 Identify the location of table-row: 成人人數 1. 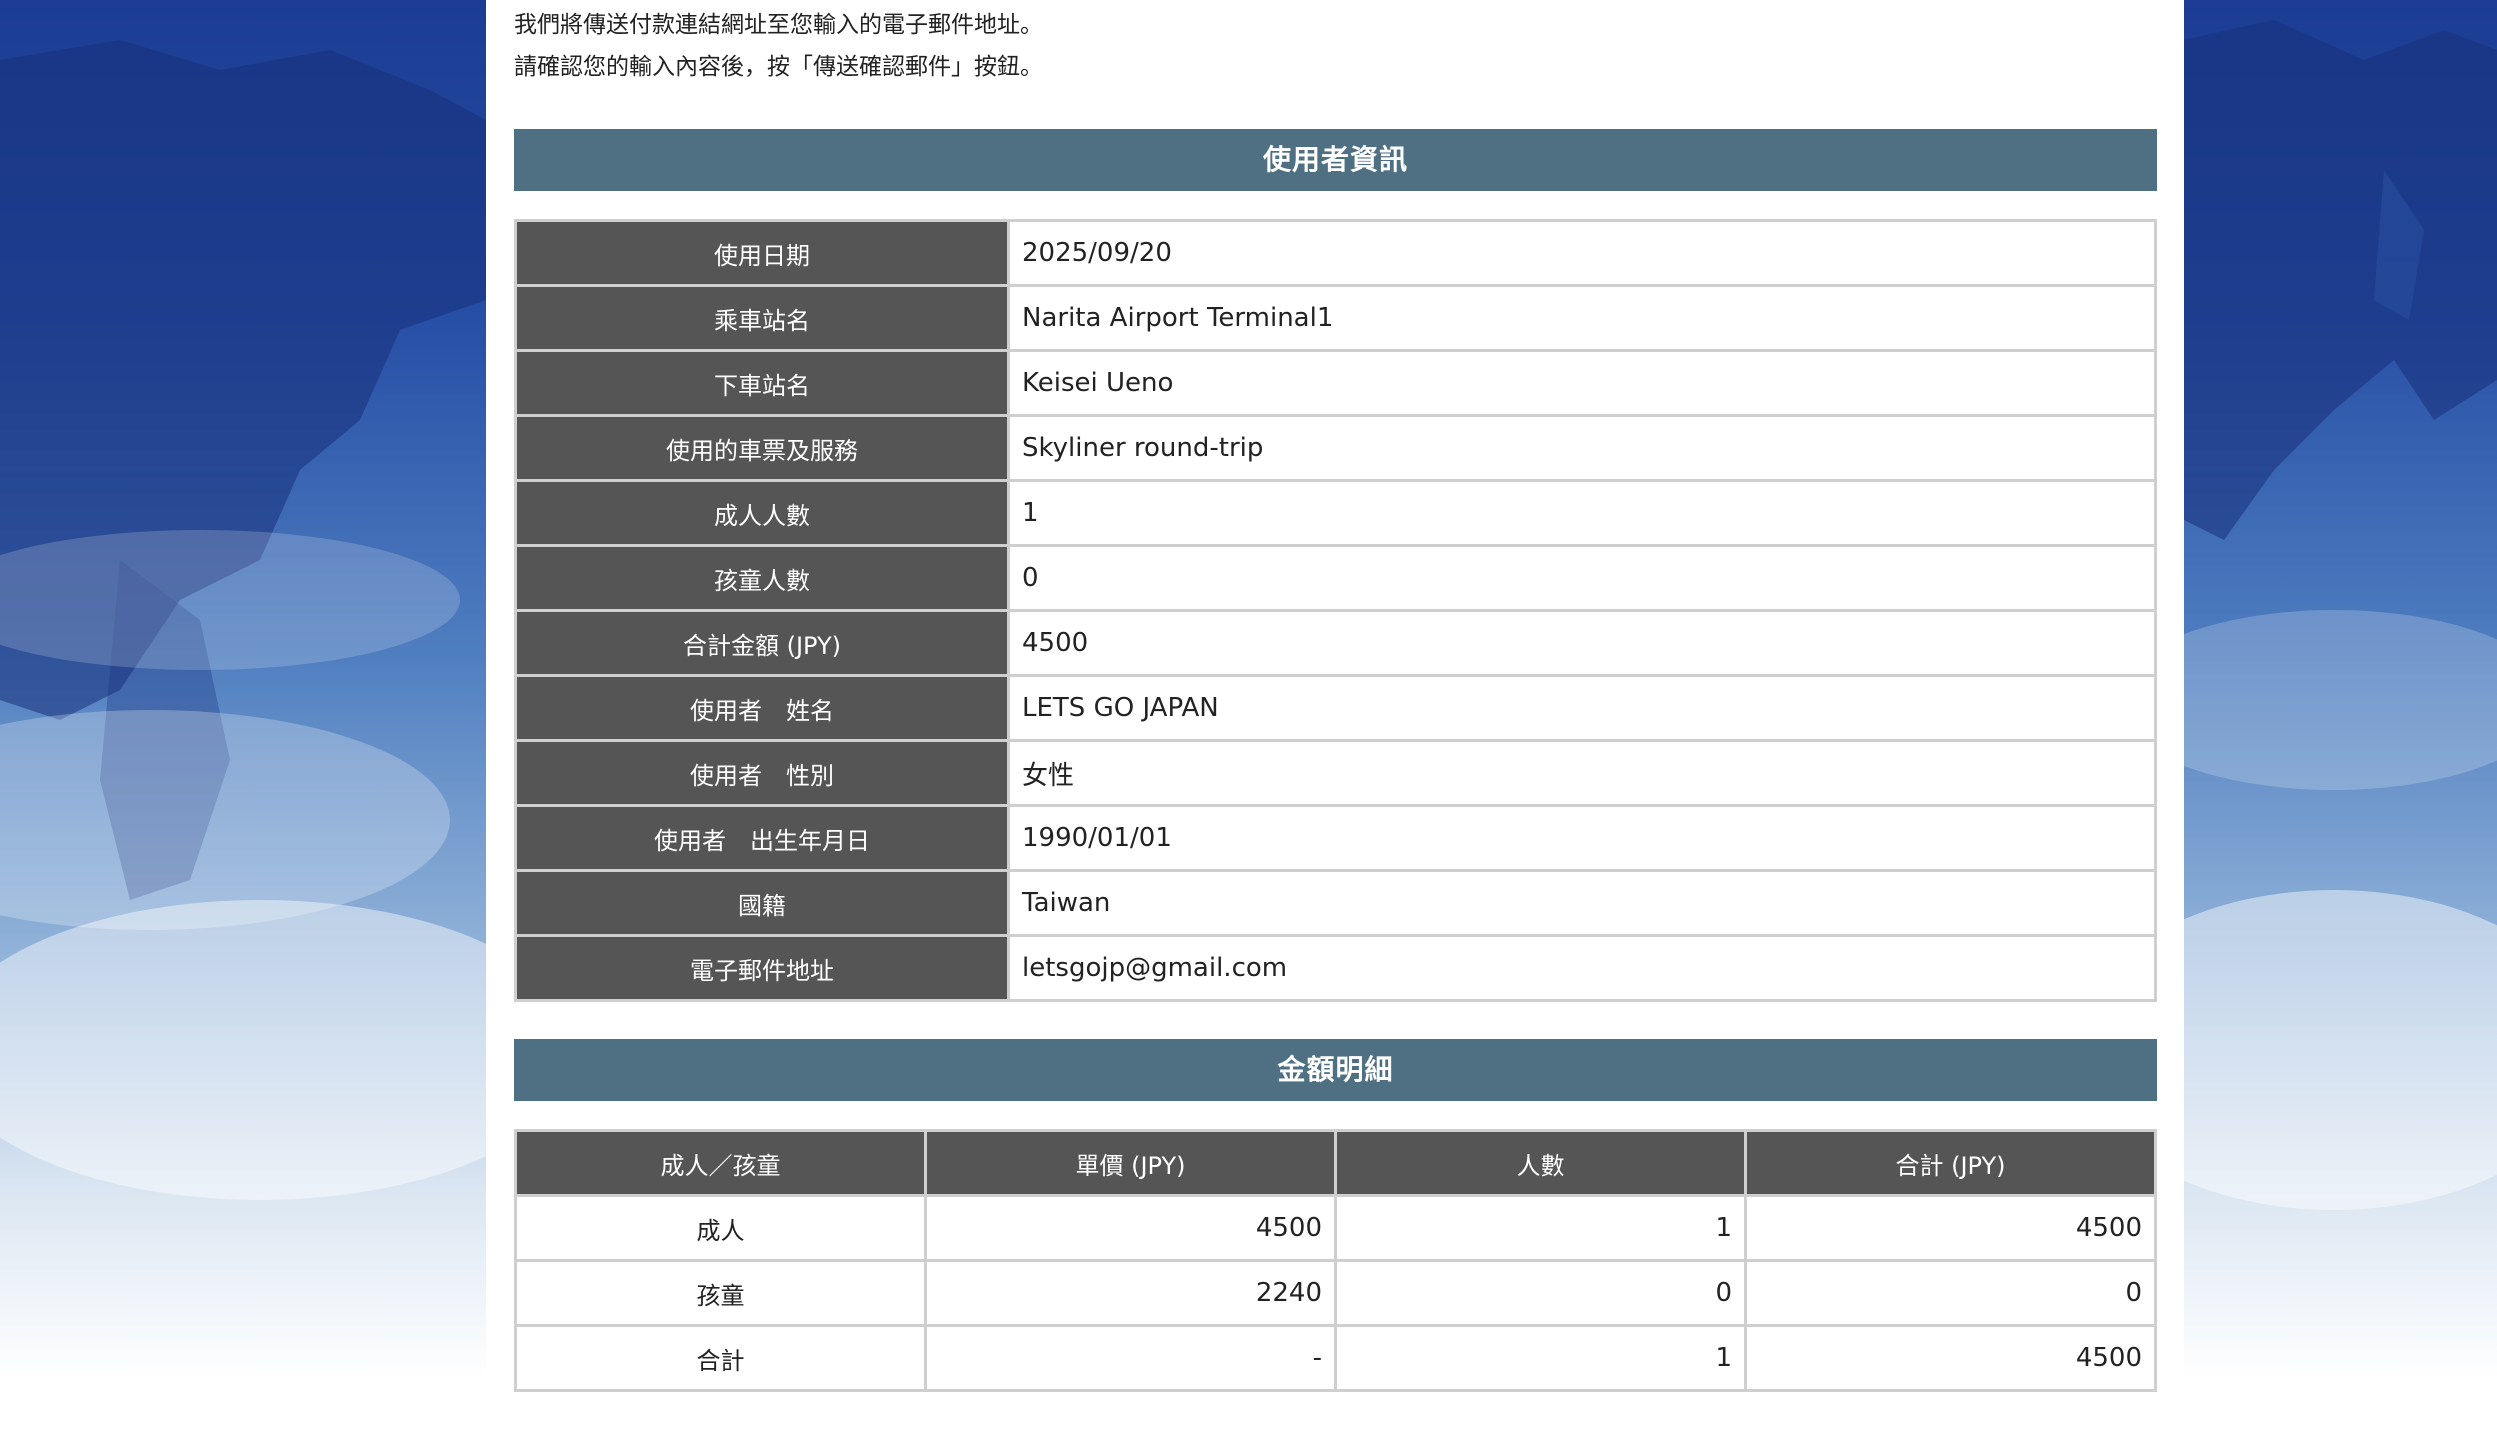
(1335, 513).